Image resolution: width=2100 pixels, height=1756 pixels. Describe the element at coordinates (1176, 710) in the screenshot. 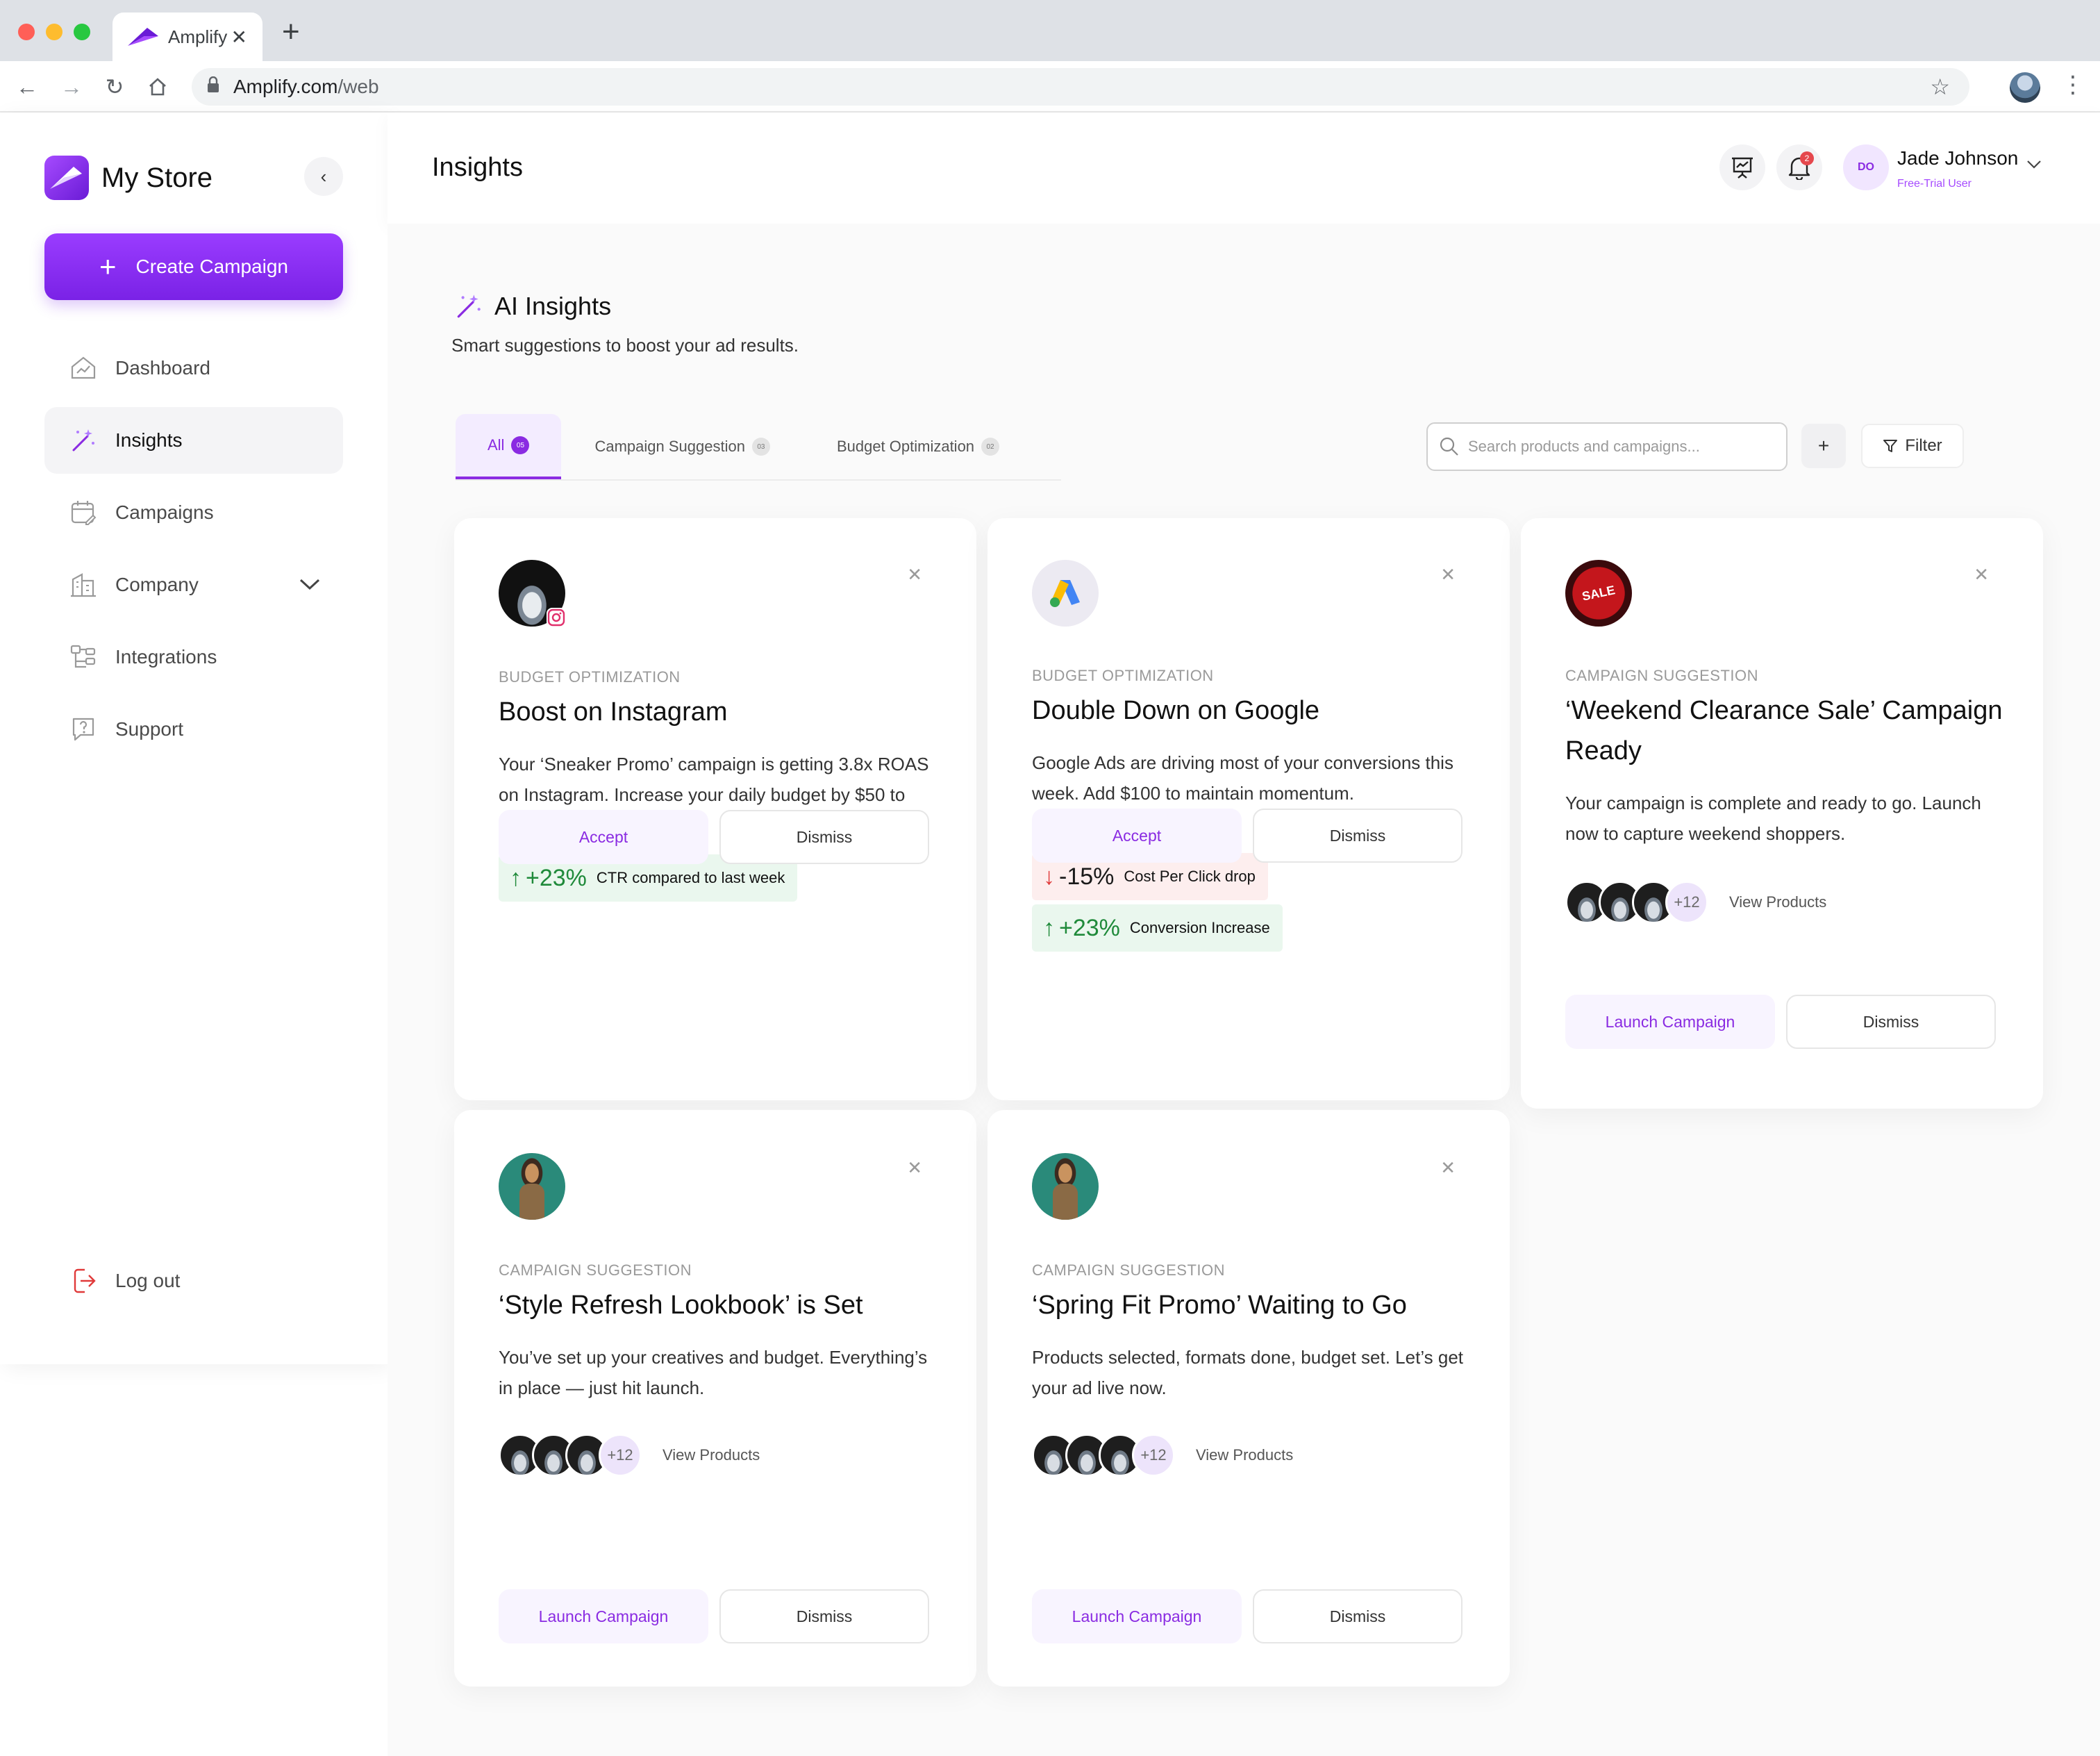

I see `card-title: Double Down on Google` at that location.